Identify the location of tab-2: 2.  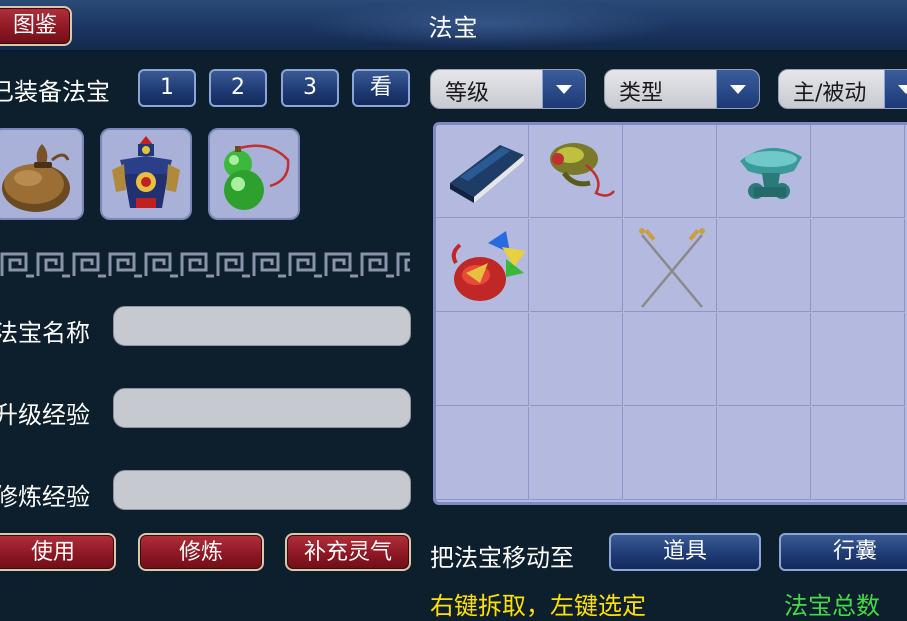
(238, 88).